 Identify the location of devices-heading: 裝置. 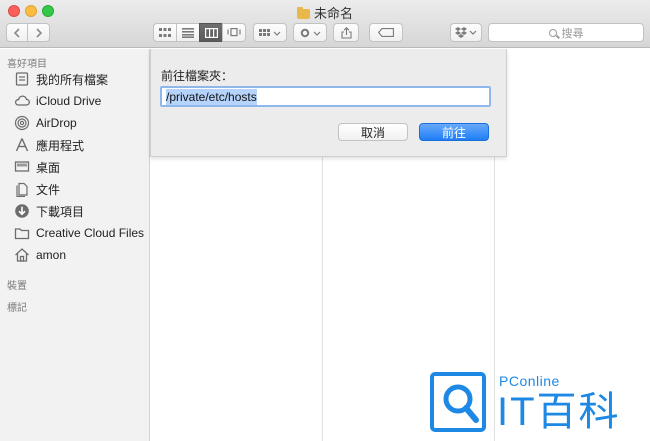
(17, 286).